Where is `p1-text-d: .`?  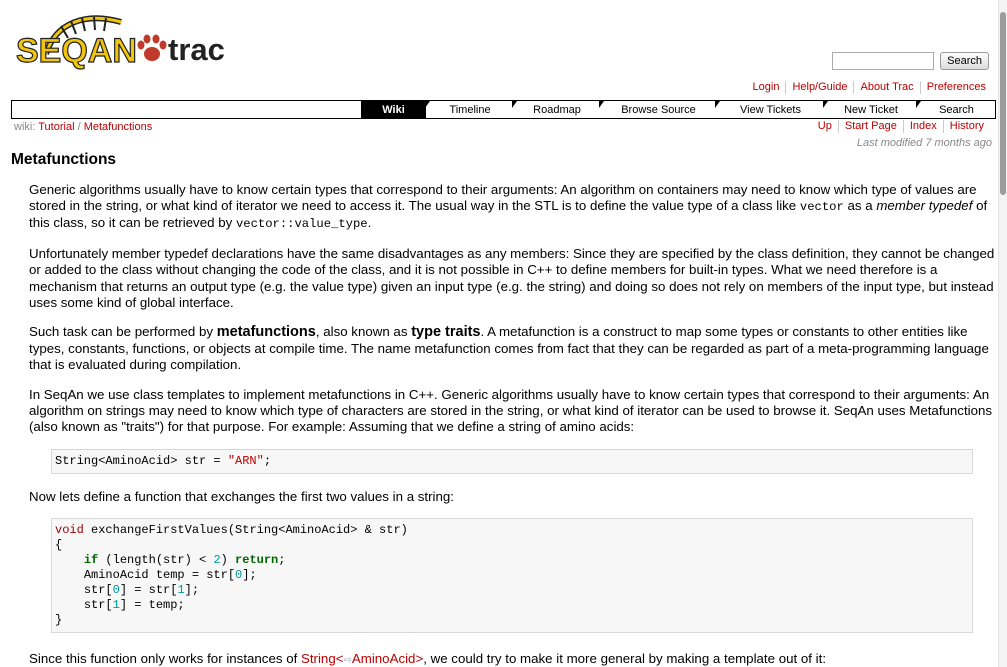 p1-text-d: . is located at coordinates (369, 223).